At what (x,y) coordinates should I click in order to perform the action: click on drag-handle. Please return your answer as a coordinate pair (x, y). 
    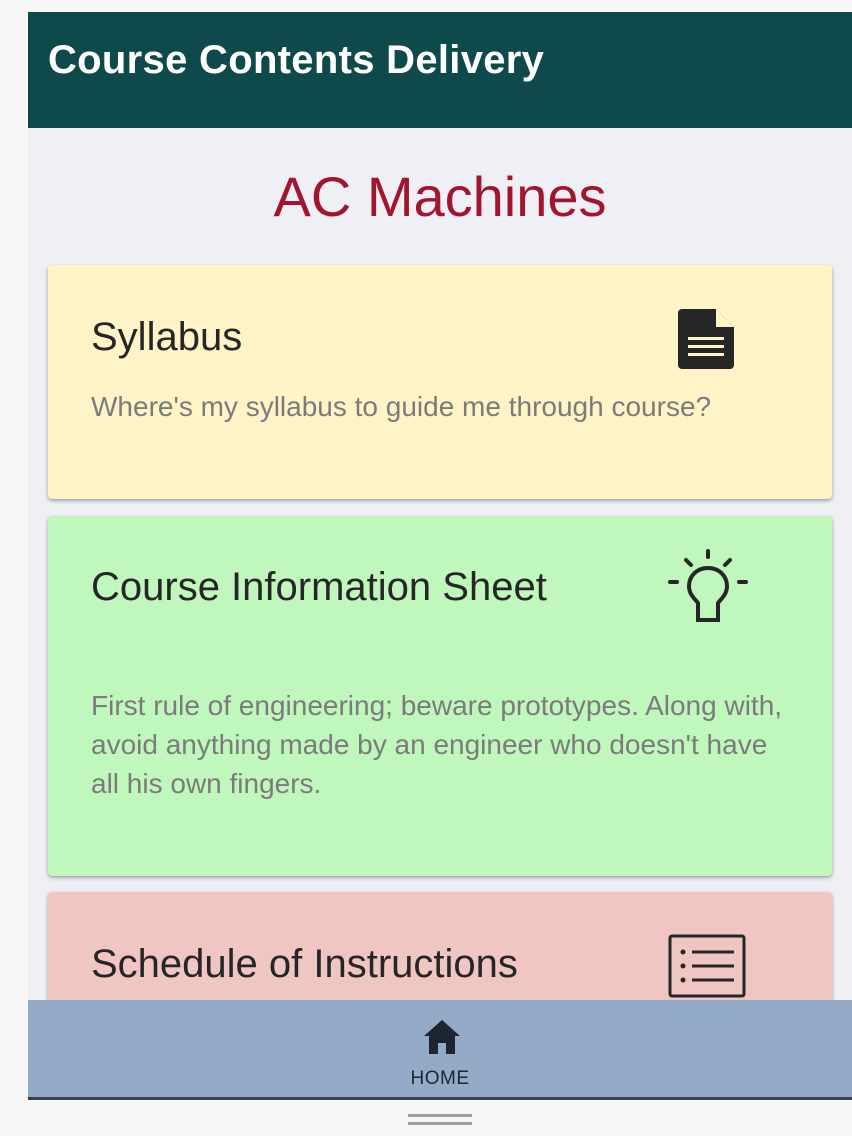
    Looking at the image, I should click on (440, 1121).